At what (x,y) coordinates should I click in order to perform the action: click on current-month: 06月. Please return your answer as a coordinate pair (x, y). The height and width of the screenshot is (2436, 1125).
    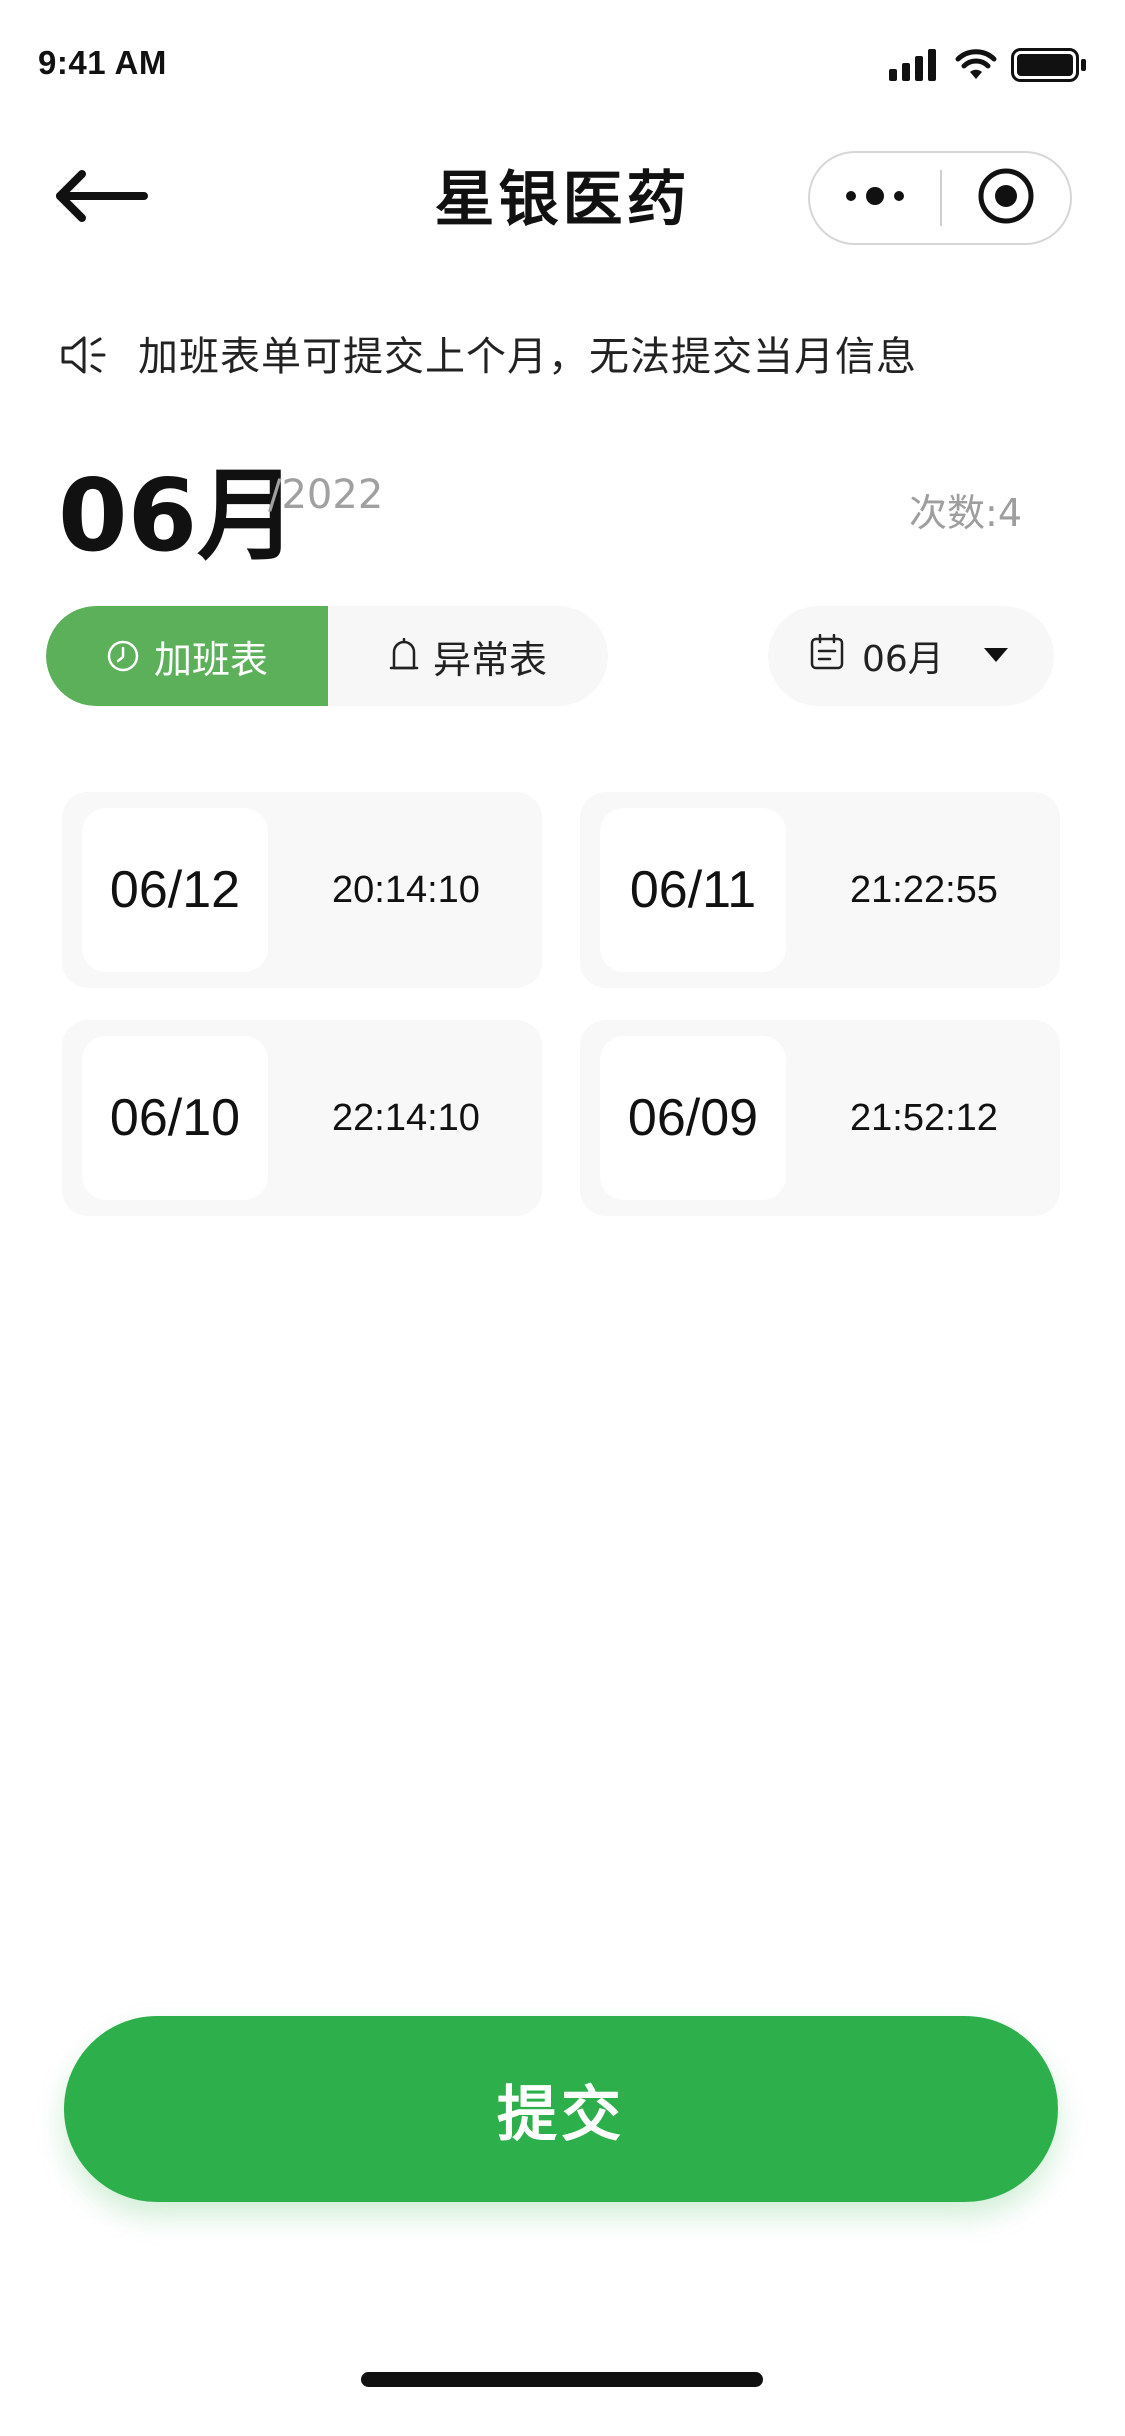
    Looking at the image, I should click on (178, 515).